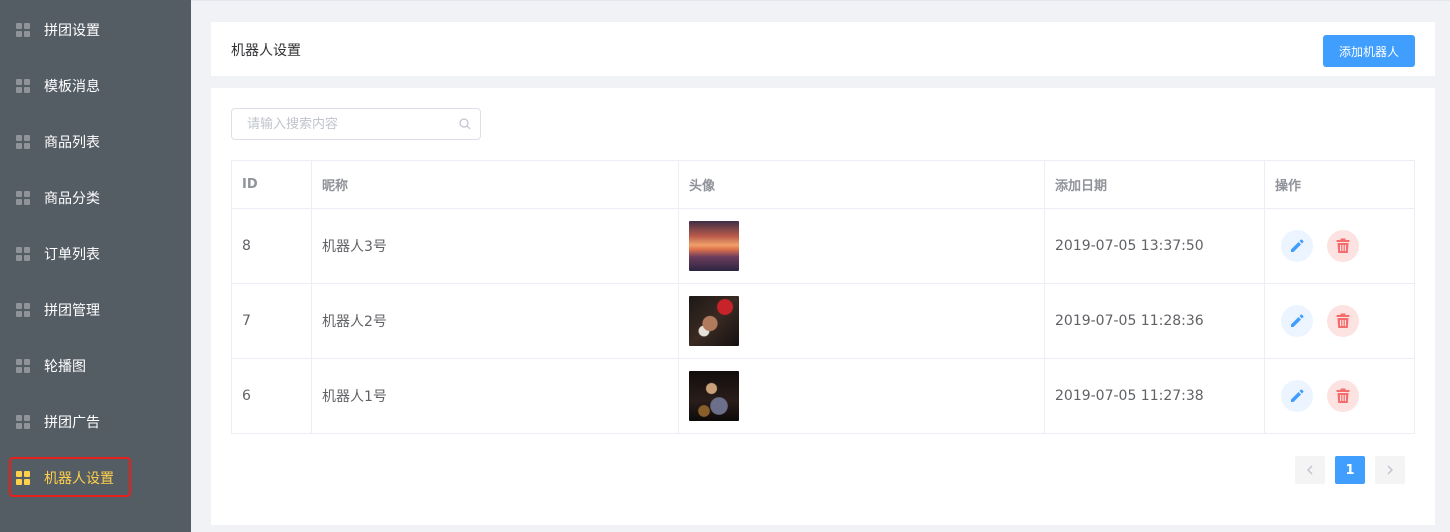 This screenshot has height=532, width=1450. What do you see at coordinates (495, 321) in the screenshot?
I see `cell-nickname: 机器人2号` at bounding box center [495, 321].